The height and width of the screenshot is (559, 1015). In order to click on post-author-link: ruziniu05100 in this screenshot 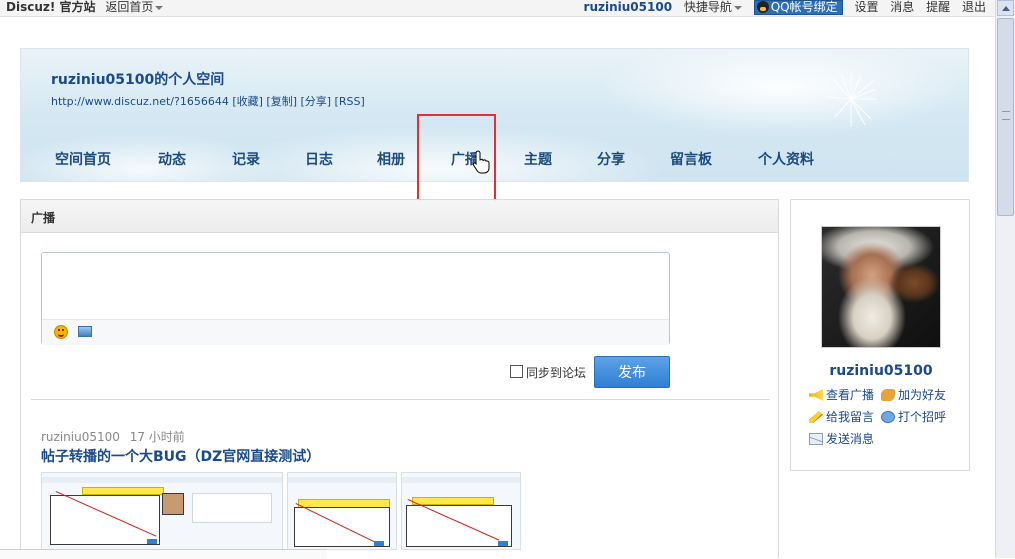, I will do `click(80, 437)`.